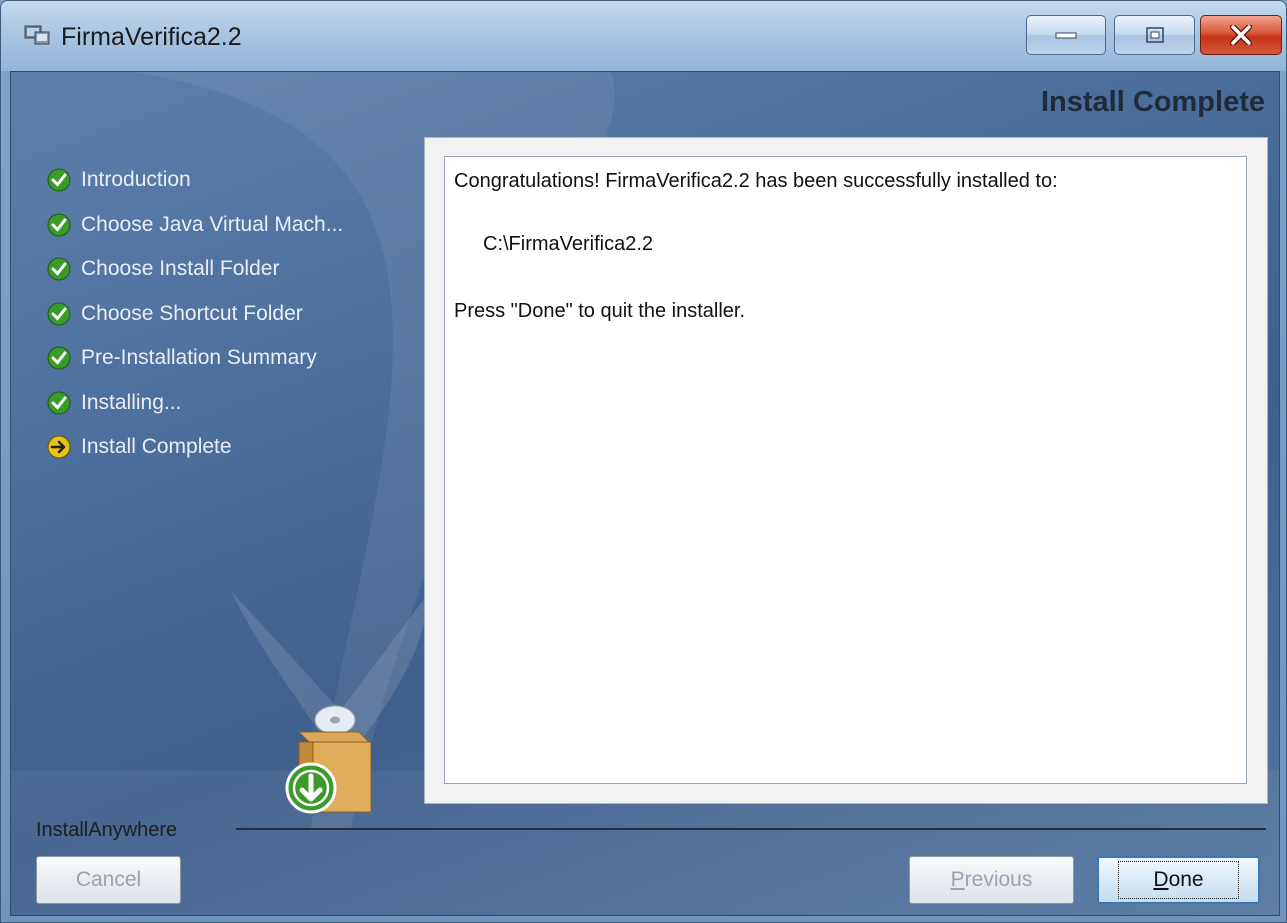 The width and height of the screenshot is (1287, 923). Describe the element at coordinates (59, 447) in the screenshot. I see `arrow-right-icon` at that location.